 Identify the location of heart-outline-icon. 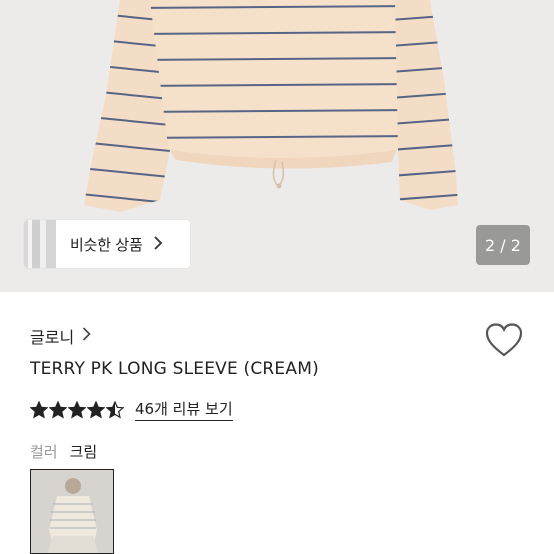
(504, 340).